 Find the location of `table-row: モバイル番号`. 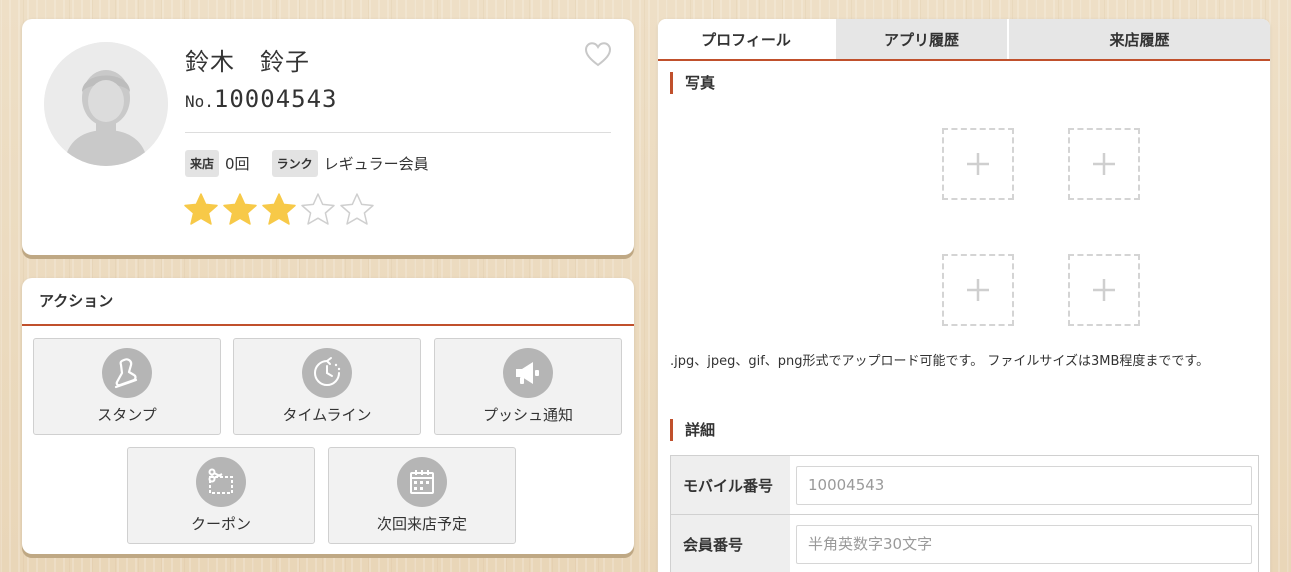

table-row: モバイル番号 is located at coordinates (964, 485).